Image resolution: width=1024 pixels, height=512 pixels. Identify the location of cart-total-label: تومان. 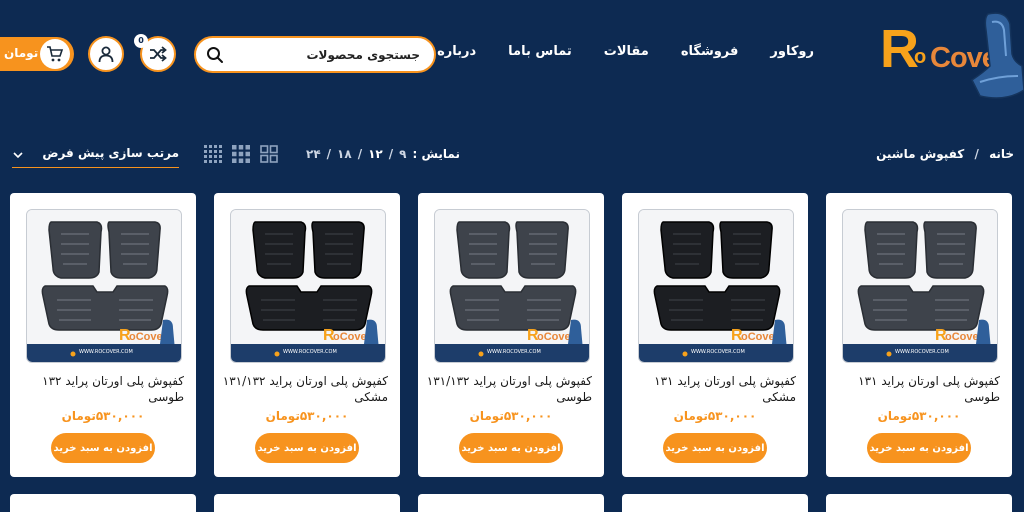
(21, 53).